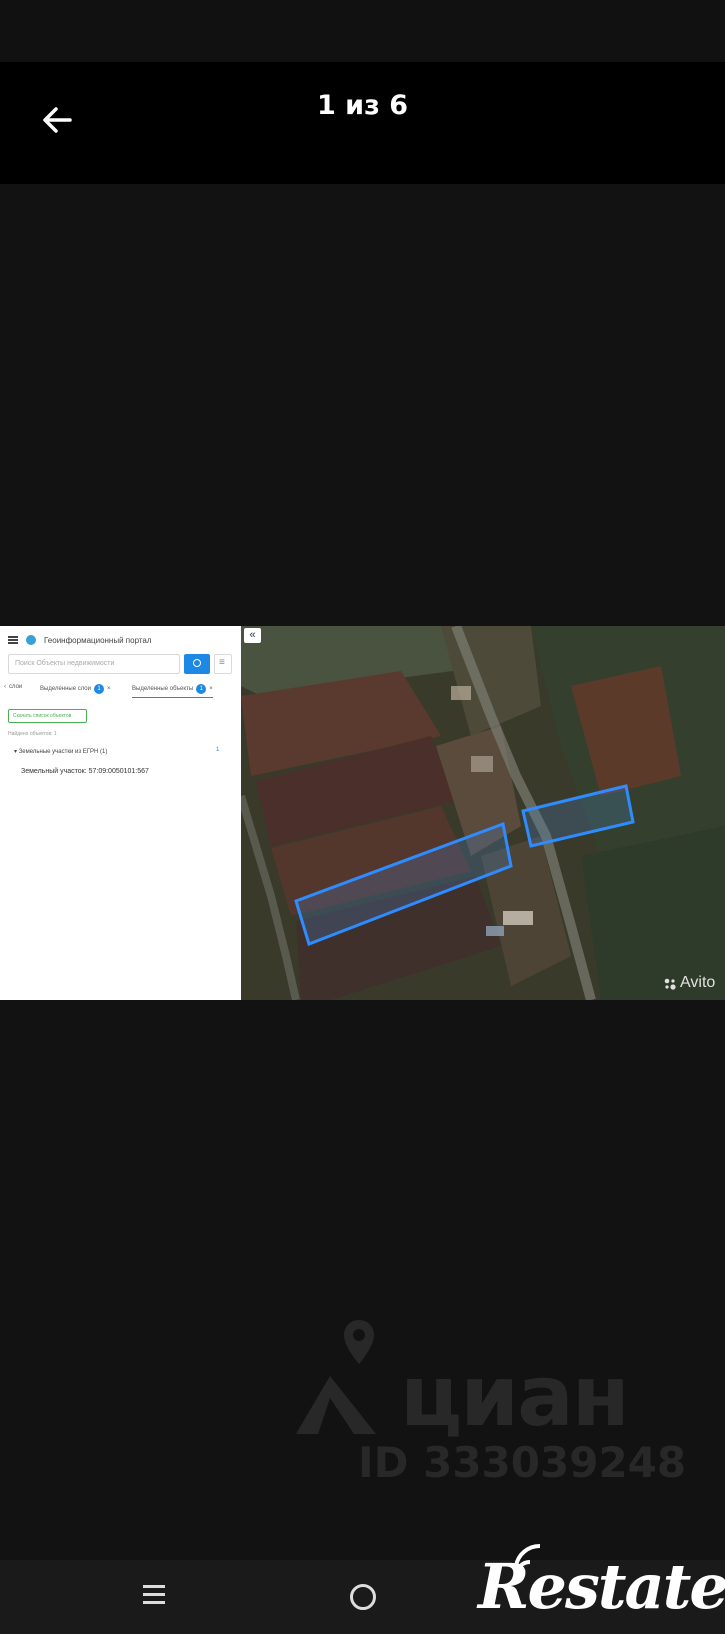 This screenshot has width=725, height=1634. What do you see at coordinates (362, 123) in the screenshot?
I see `top-app-bar` at bounding box center [362, 123].